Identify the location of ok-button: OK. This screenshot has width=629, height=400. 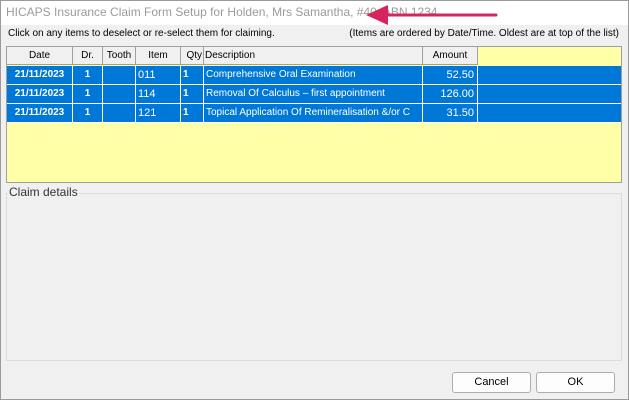
(575, 382).